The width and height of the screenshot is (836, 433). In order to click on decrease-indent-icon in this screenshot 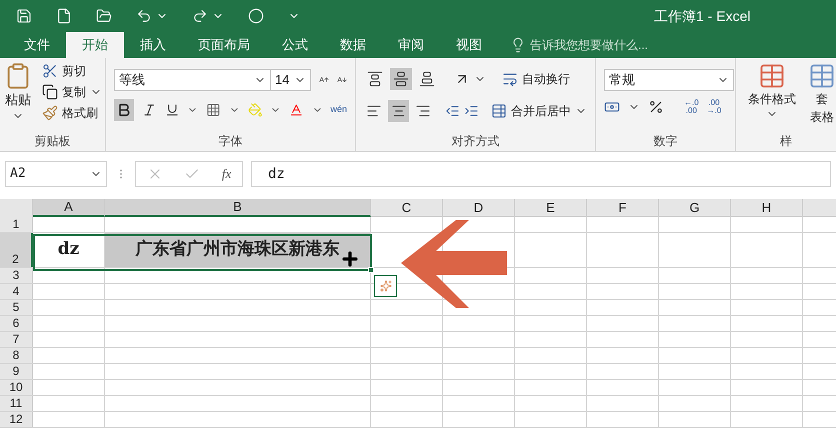, I will do `click(452, 111)`.